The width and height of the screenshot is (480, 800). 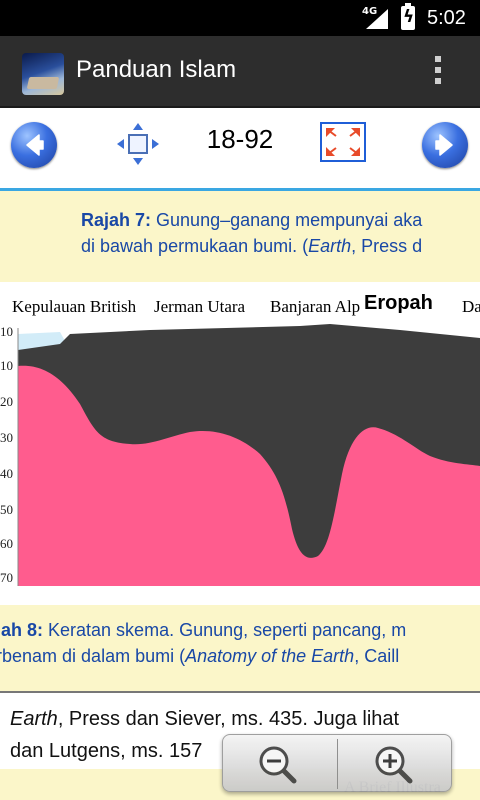 I want to click on y-tick: 40, so click(x=6, y=473).